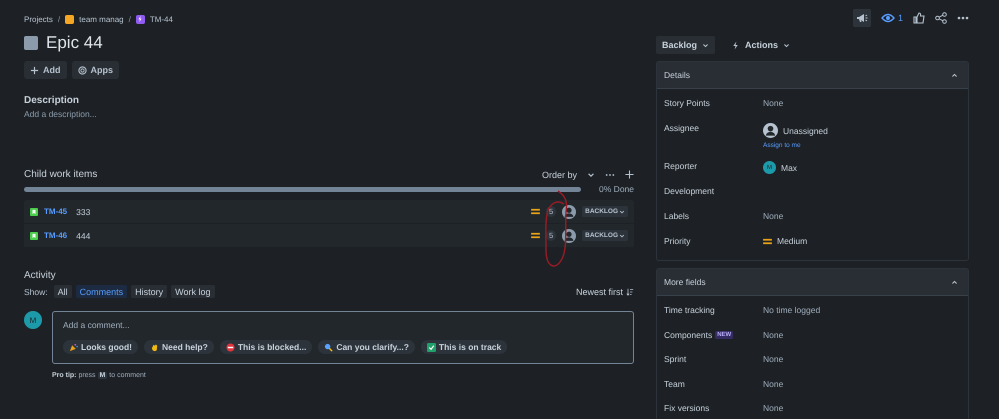 Image resolution: width=999 pixels, height=419 pixels. What do you see at coordinates (690, 191) in the screenshot?
I see `field-label: Development` at bounding box center [690, 191].